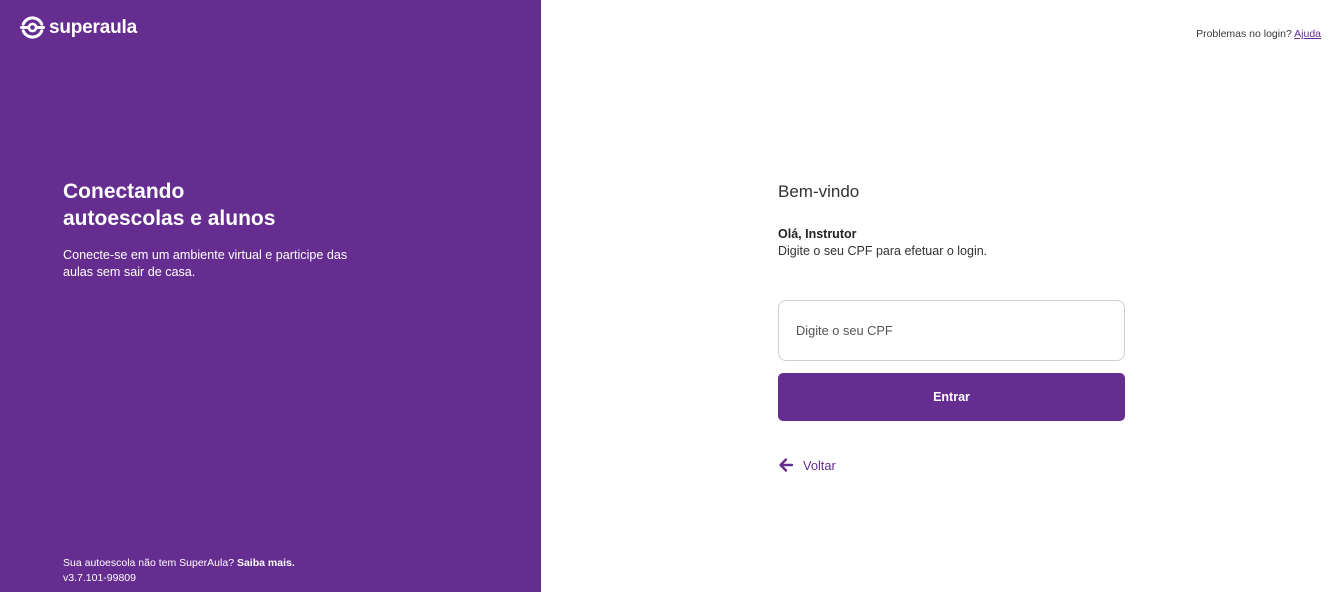 The height and width of the screenshot is (592, 1330). Describe the element at coordinates (817, 234) in the screenshot. I see `greeting-text: Olá, Instrutor` at that location.